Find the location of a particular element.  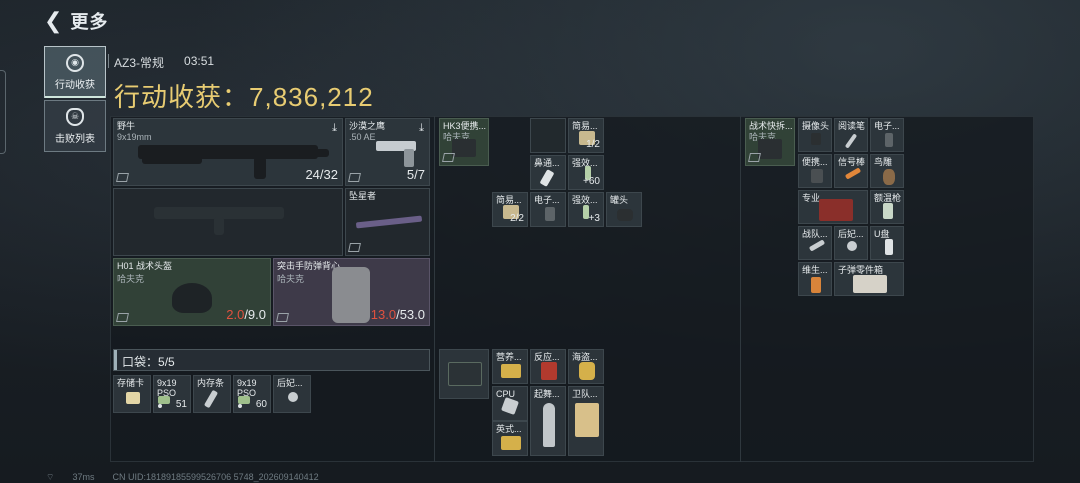

backpack-item: 子弹零件箱 is located at coordinates (869, 279).